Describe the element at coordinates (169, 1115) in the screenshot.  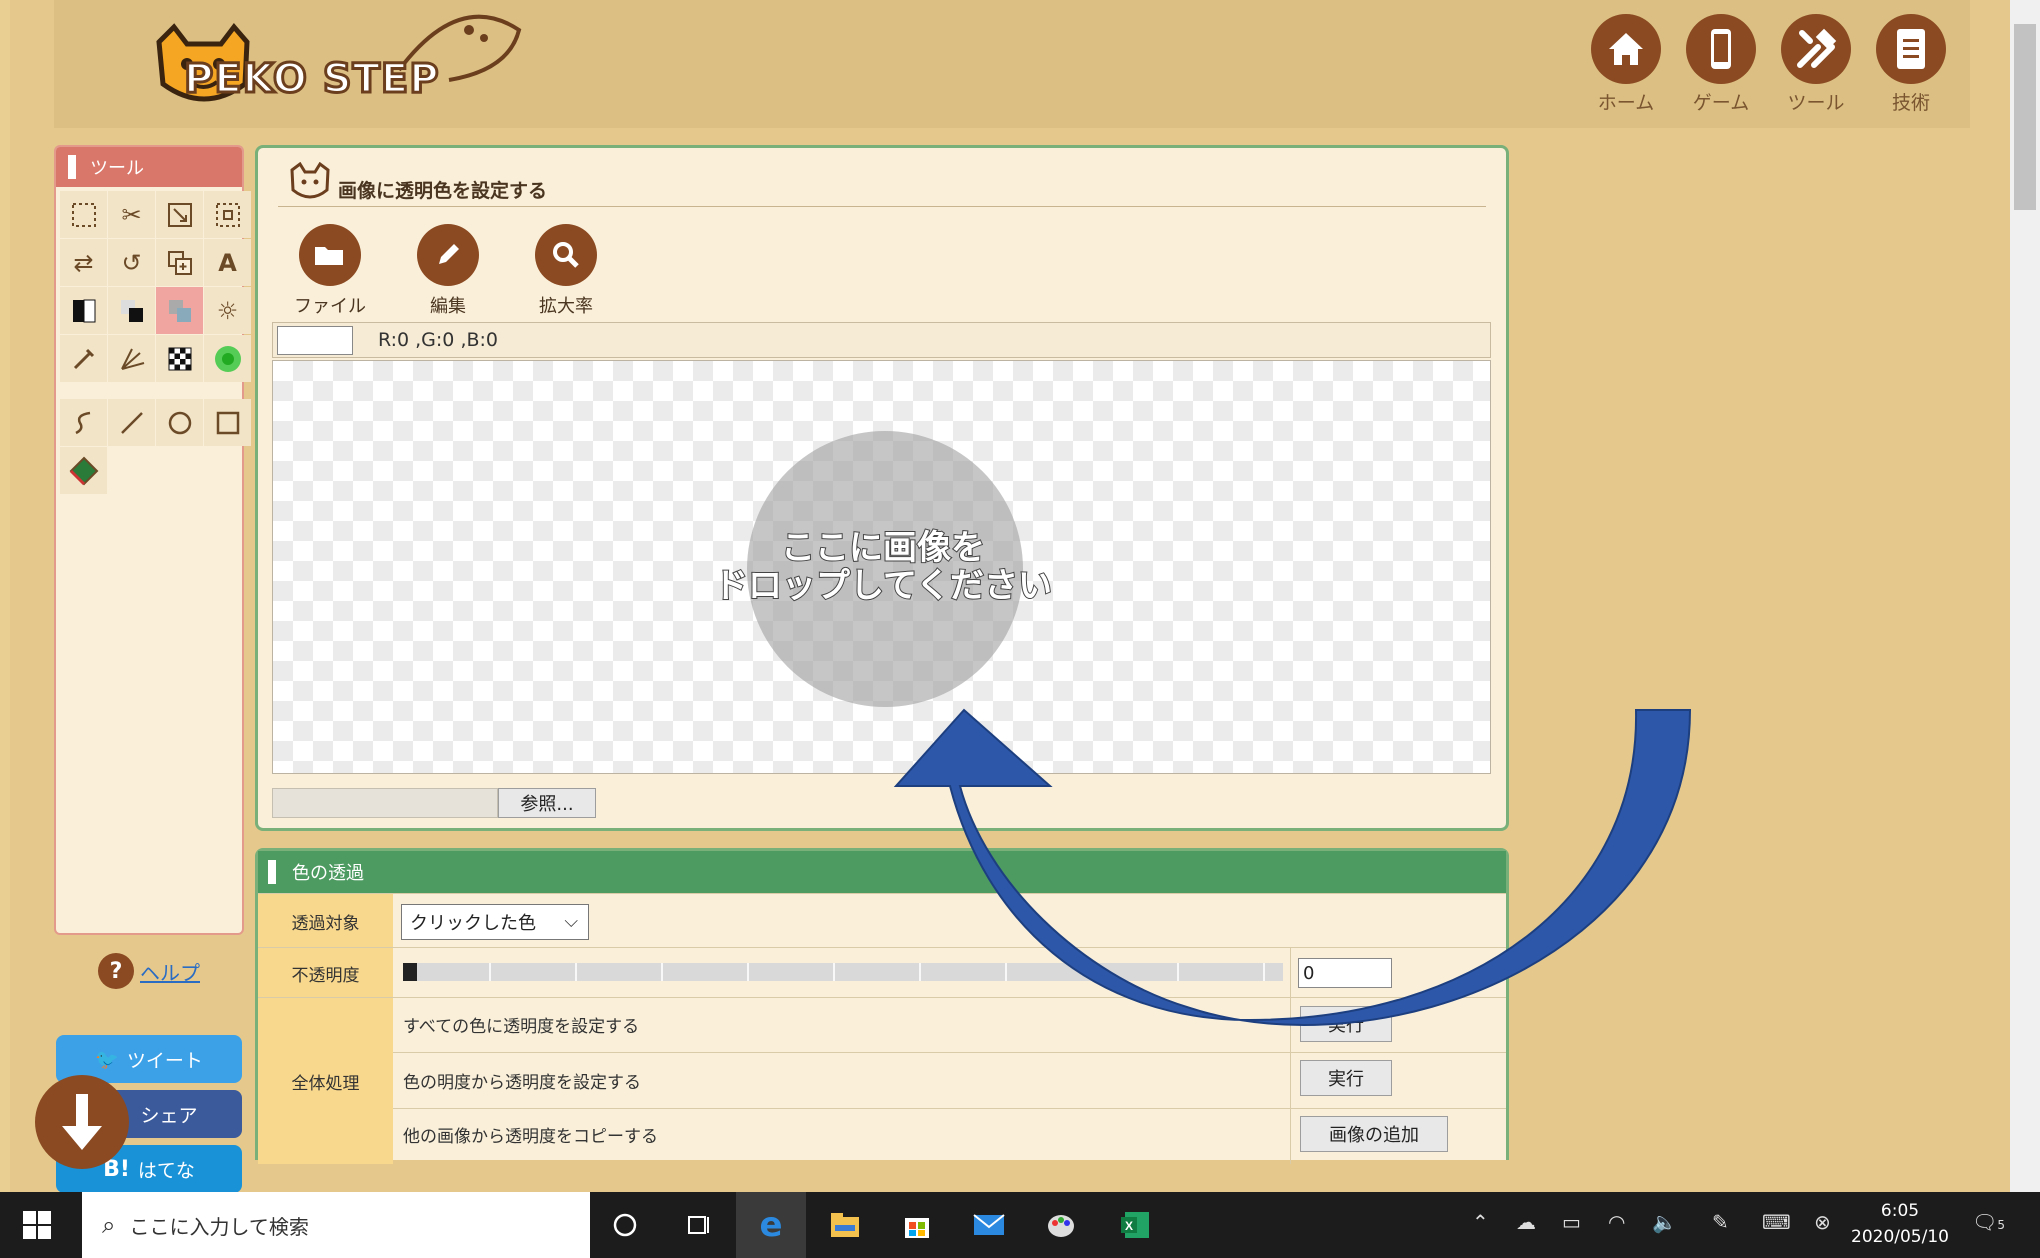
I see `share-label: シェア` at that location.